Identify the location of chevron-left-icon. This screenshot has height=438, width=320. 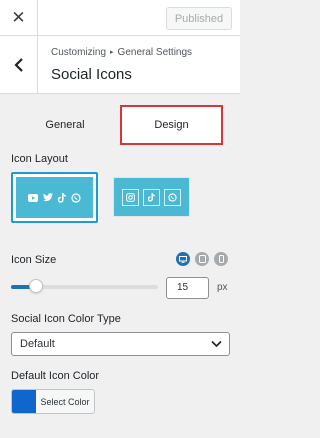
(18, 65).